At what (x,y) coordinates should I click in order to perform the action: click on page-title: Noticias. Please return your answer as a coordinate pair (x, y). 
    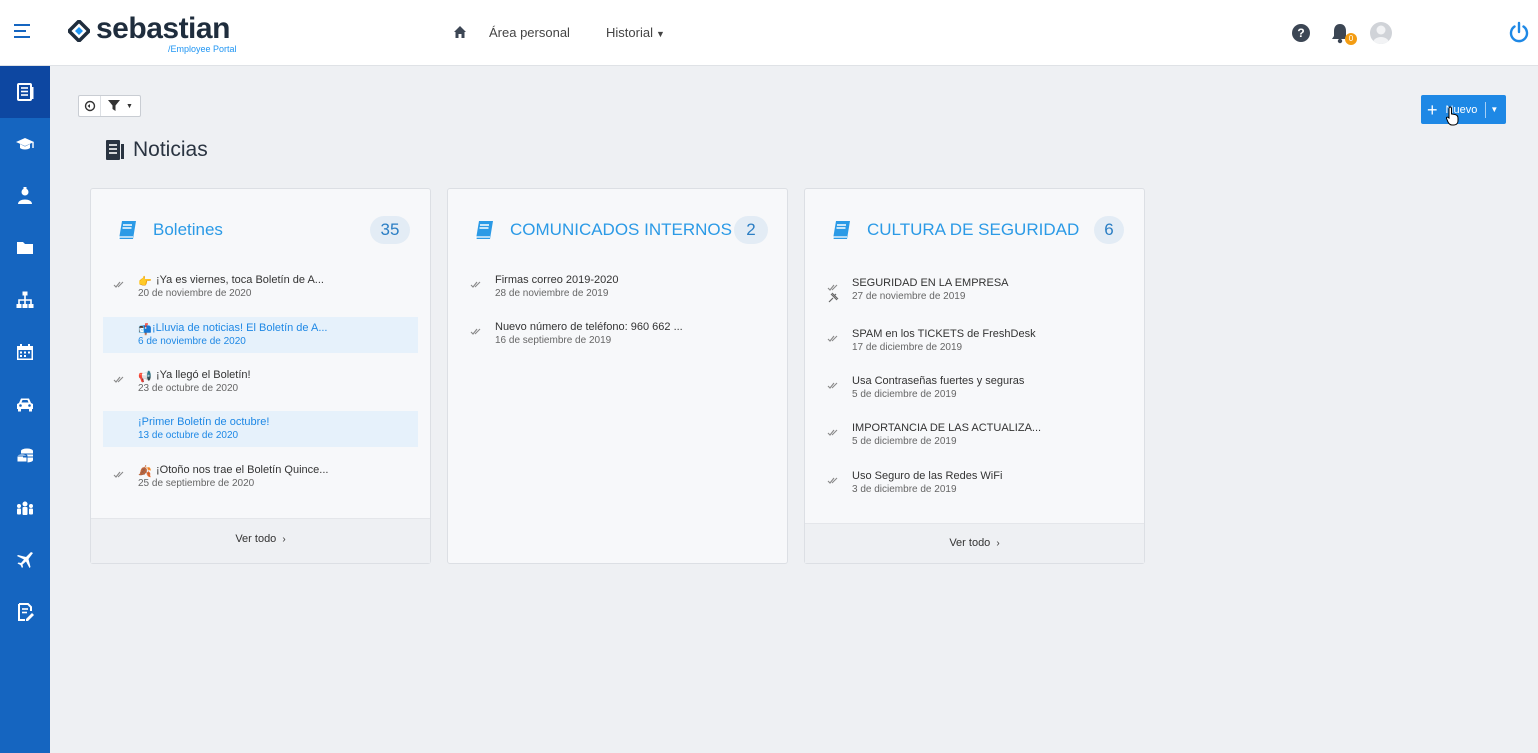
    Looking at the image, I should click on (155, 150).